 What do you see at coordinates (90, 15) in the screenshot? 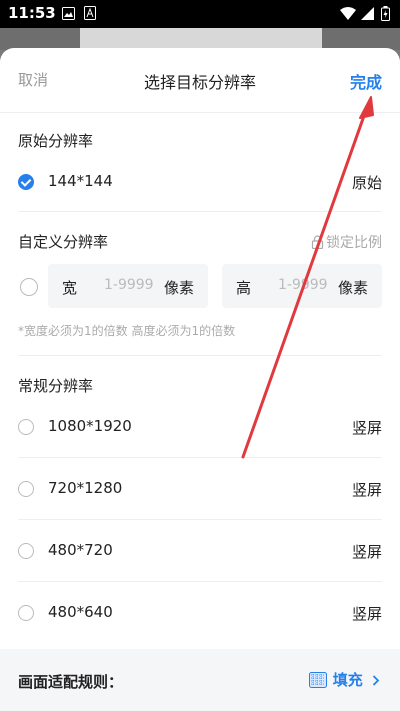
I see `app-notification-icon` at bounding box center [90, 15].